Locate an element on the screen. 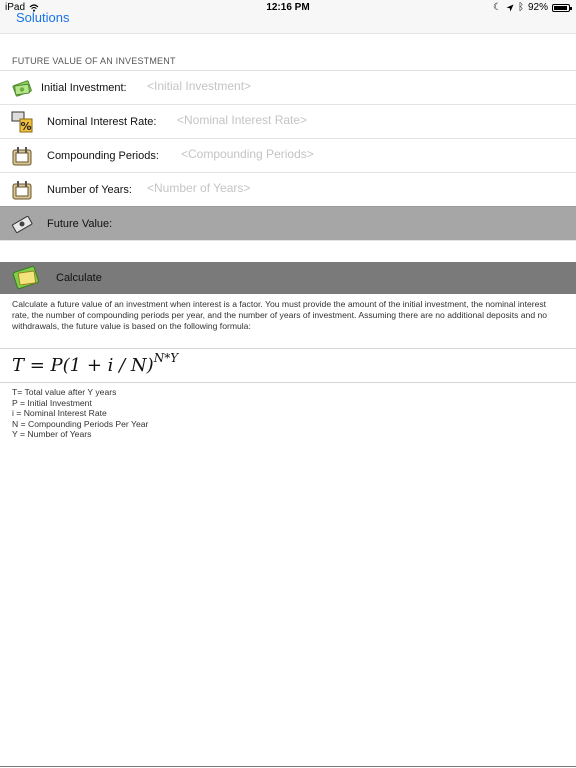  section-title: FUTURE VALUE OF AN INVESTMENT is located at coordinates (94, 61).